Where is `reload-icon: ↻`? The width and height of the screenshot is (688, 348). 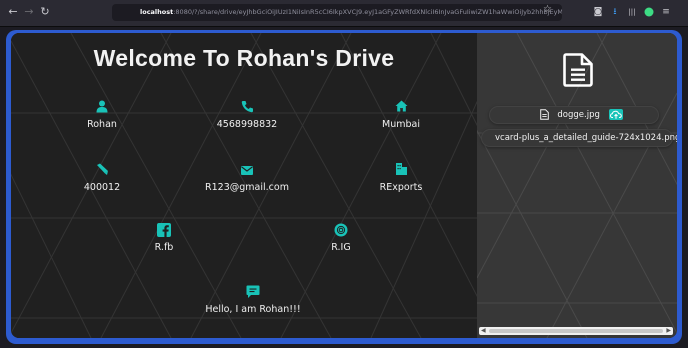 reload-icon: ↻ is located at coordinates (45, 12).